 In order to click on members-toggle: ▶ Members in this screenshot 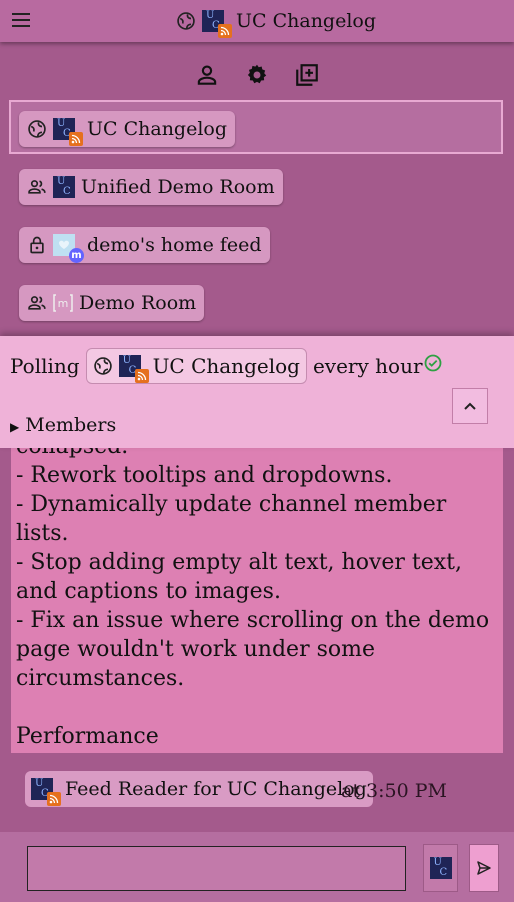, I will do `click(63, 425)`.